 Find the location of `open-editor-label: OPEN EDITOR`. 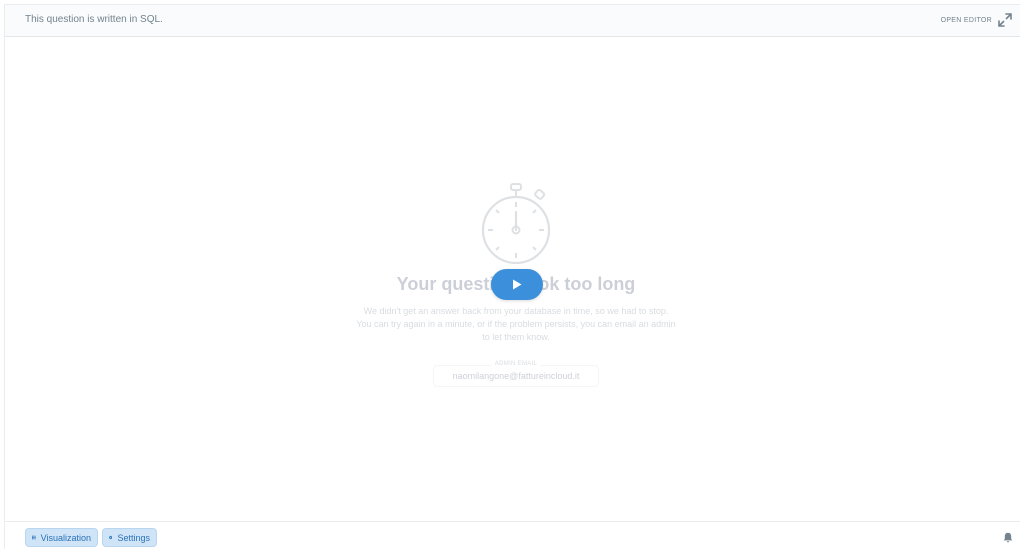

open-editor-label: OPEN EDITOR is located at coordinates (966, 20).